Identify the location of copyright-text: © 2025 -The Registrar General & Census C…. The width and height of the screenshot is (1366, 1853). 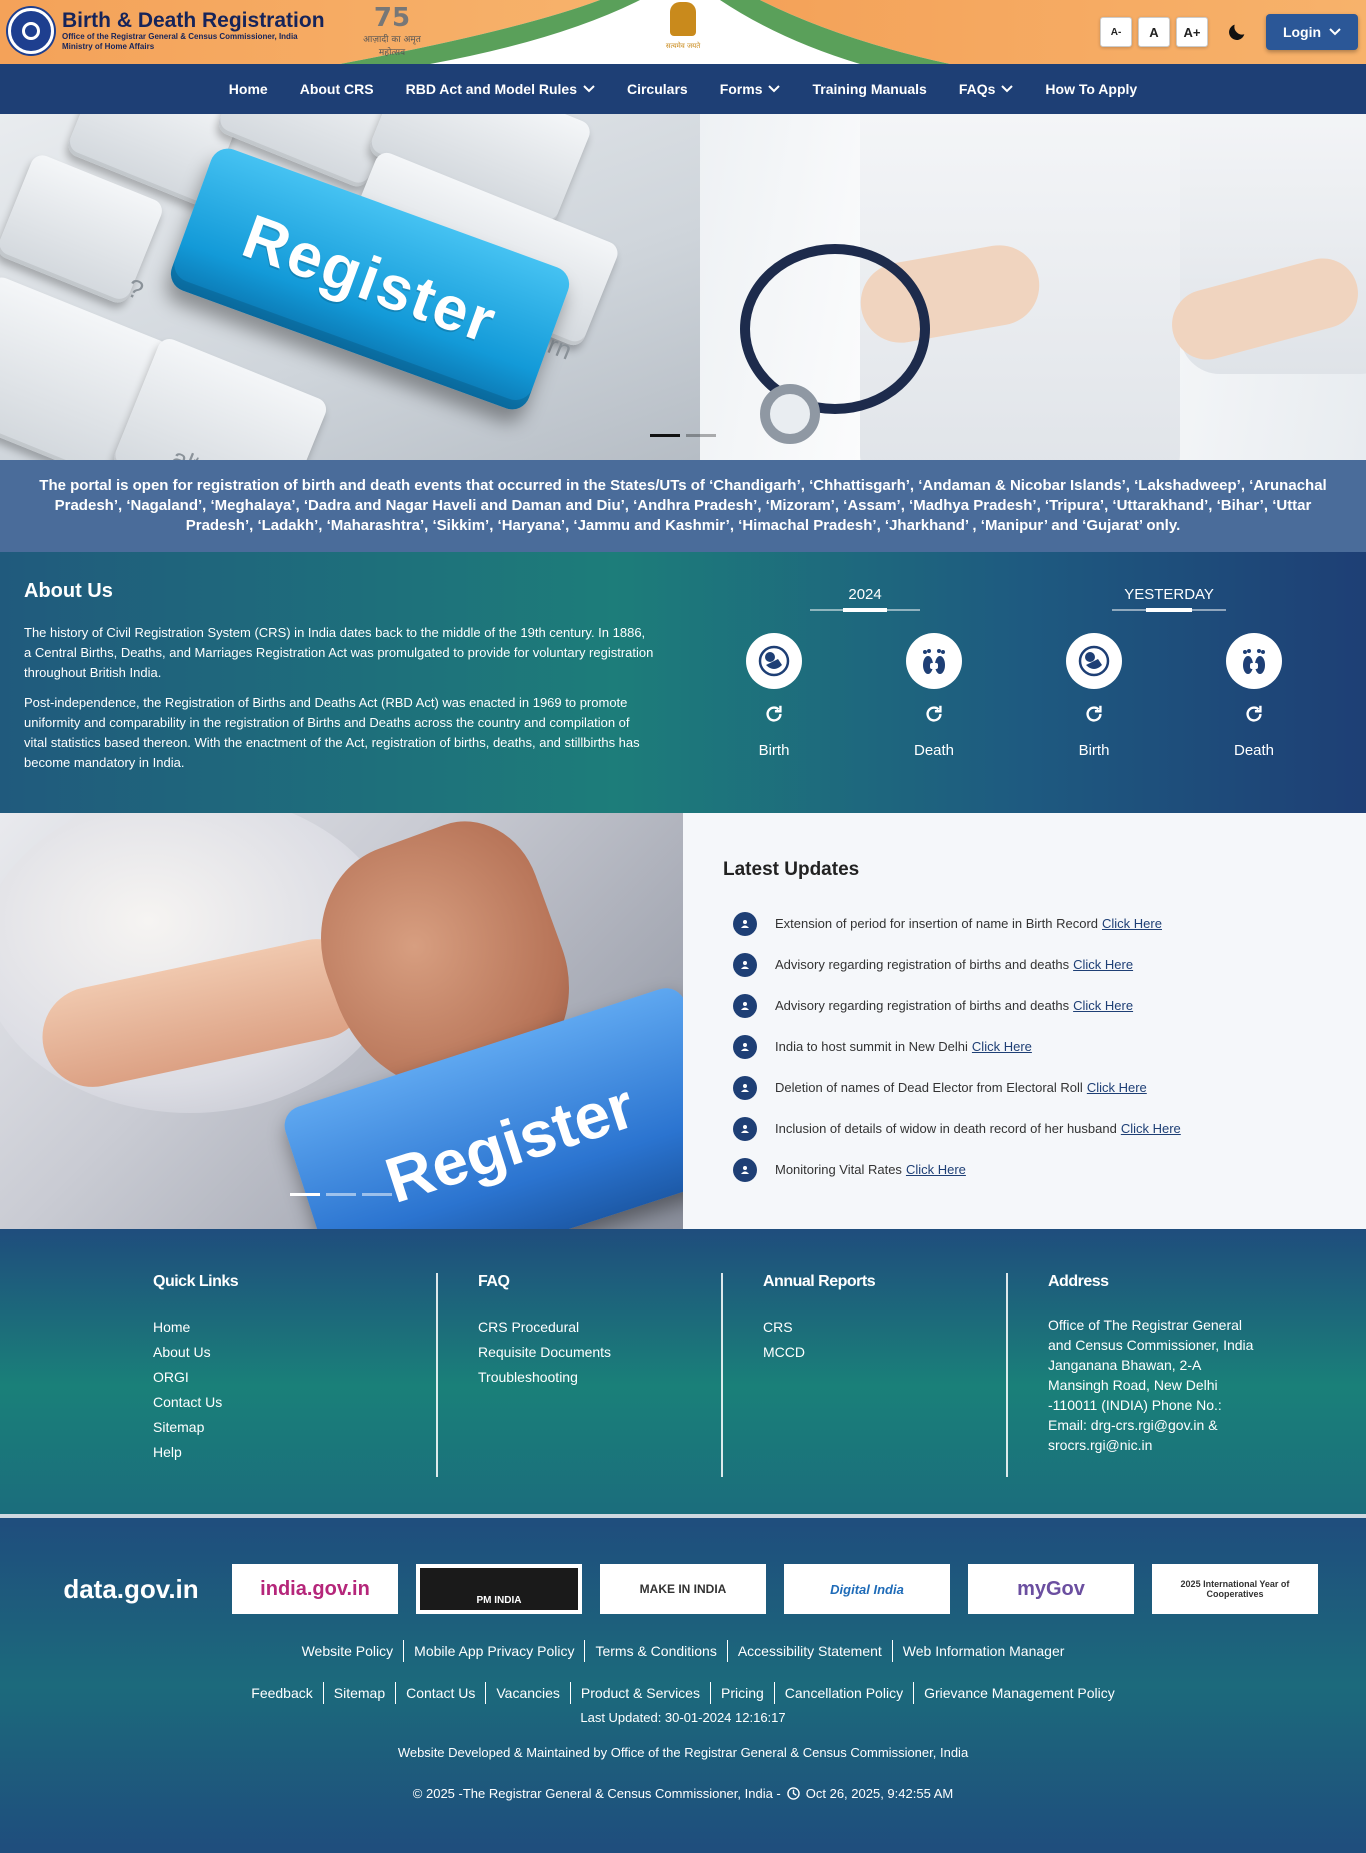
(596, 1793).